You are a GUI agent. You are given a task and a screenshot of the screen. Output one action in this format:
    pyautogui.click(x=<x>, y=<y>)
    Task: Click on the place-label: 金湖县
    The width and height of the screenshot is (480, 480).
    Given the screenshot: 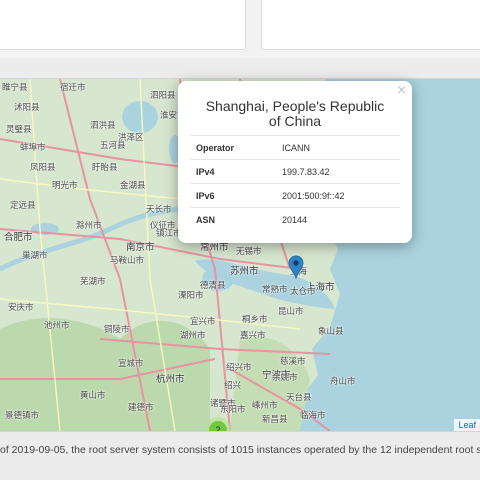 What is the action you would take?
    pyautogui.click(x=133, y=186)
    